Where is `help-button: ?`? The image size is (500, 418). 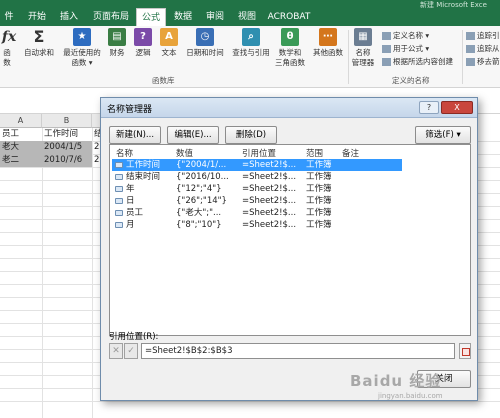
help-button: ? is located at coordinates (429, 107).